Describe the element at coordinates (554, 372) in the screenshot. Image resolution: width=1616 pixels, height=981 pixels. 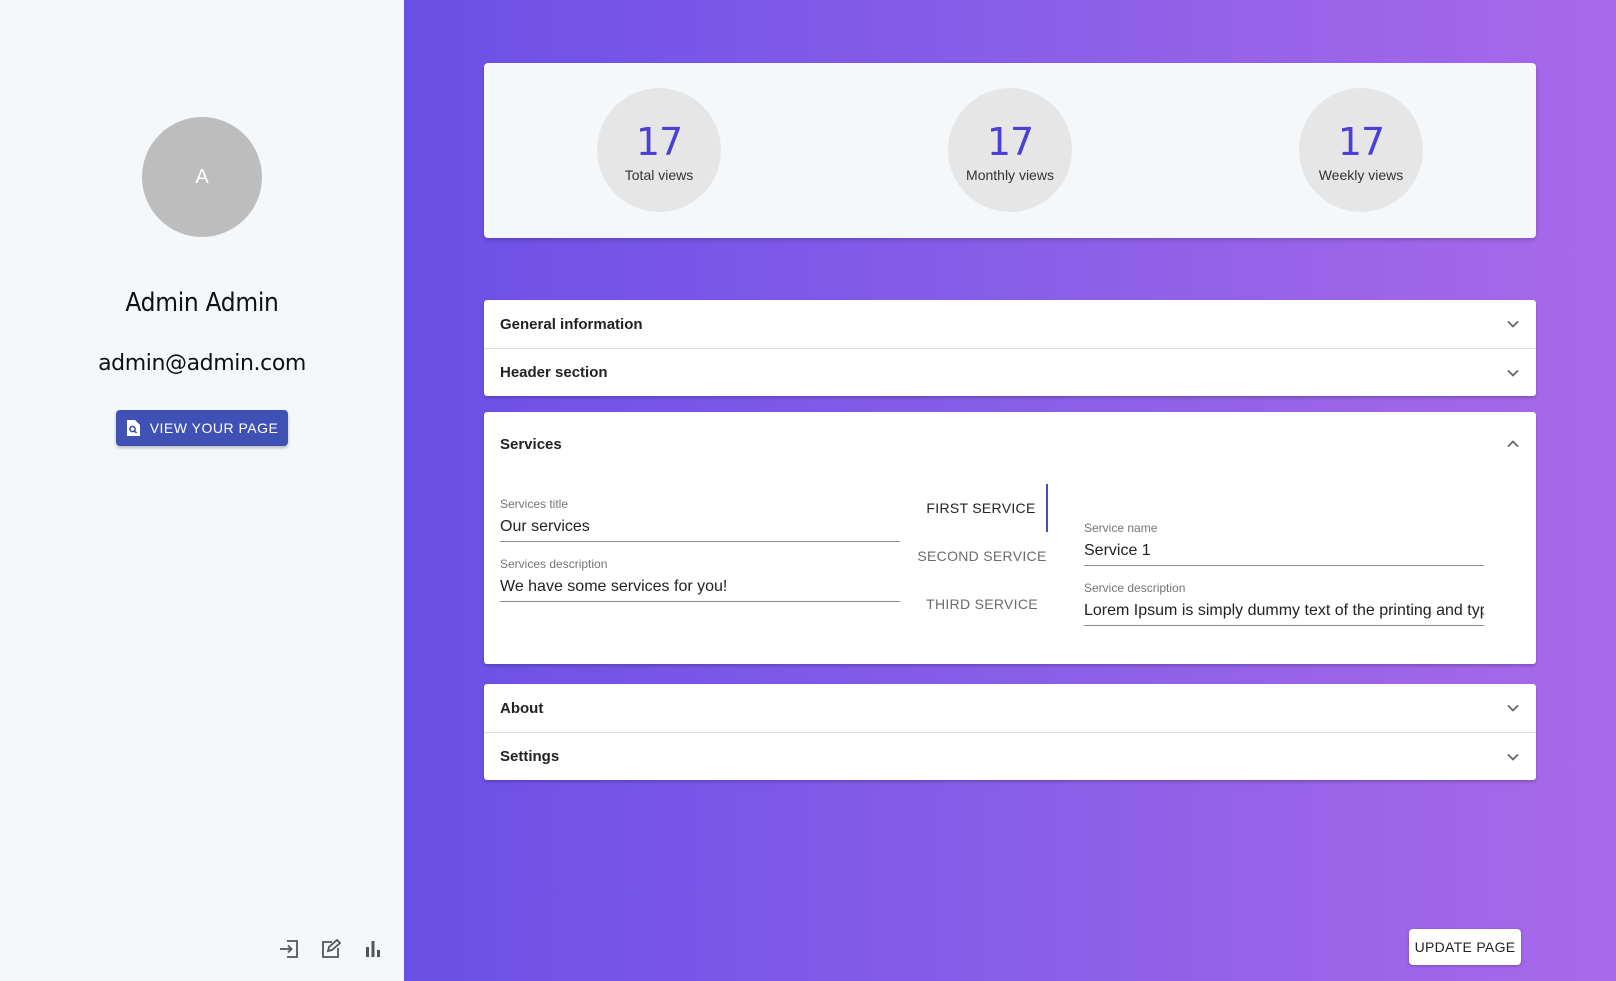
I see `panel-title: Header section` at that location.